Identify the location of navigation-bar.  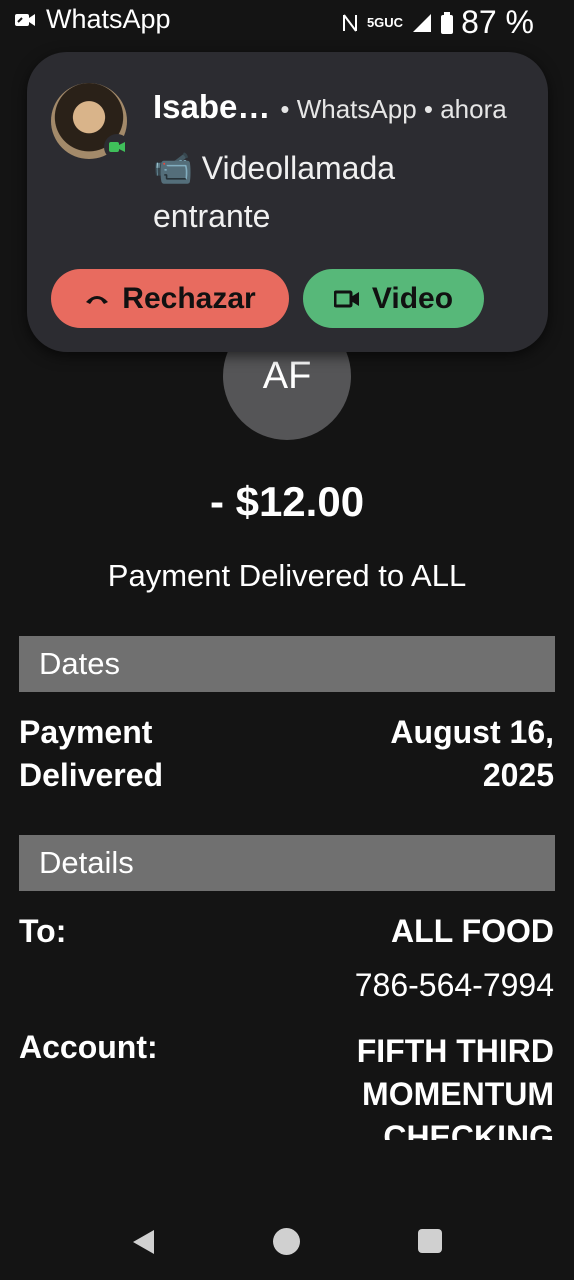
(287, 1240).